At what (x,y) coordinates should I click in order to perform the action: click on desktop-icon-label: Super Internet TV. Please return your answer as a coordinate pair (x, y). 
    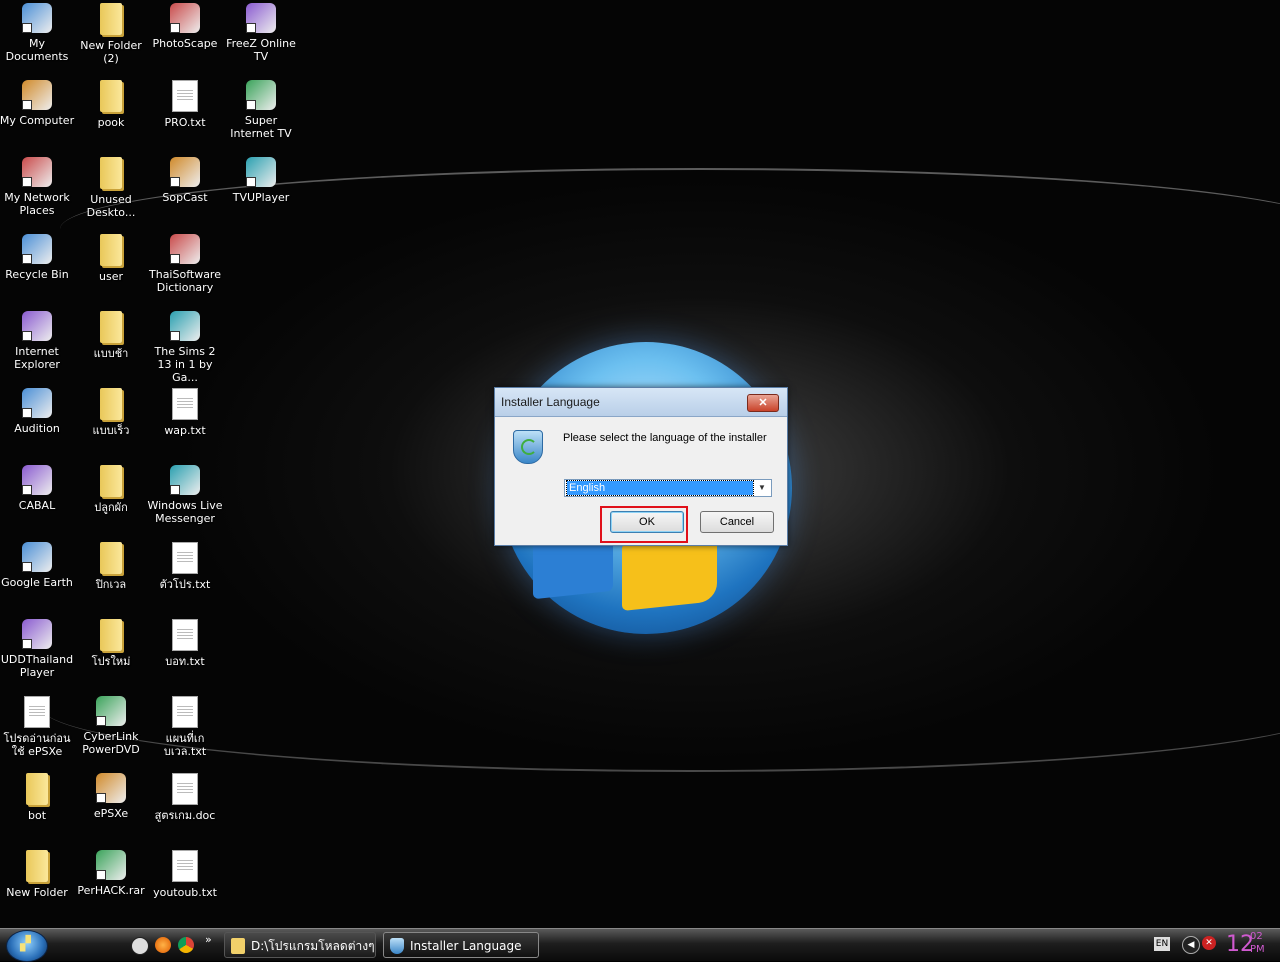
    Looking at the image, I should click on (261, 127).